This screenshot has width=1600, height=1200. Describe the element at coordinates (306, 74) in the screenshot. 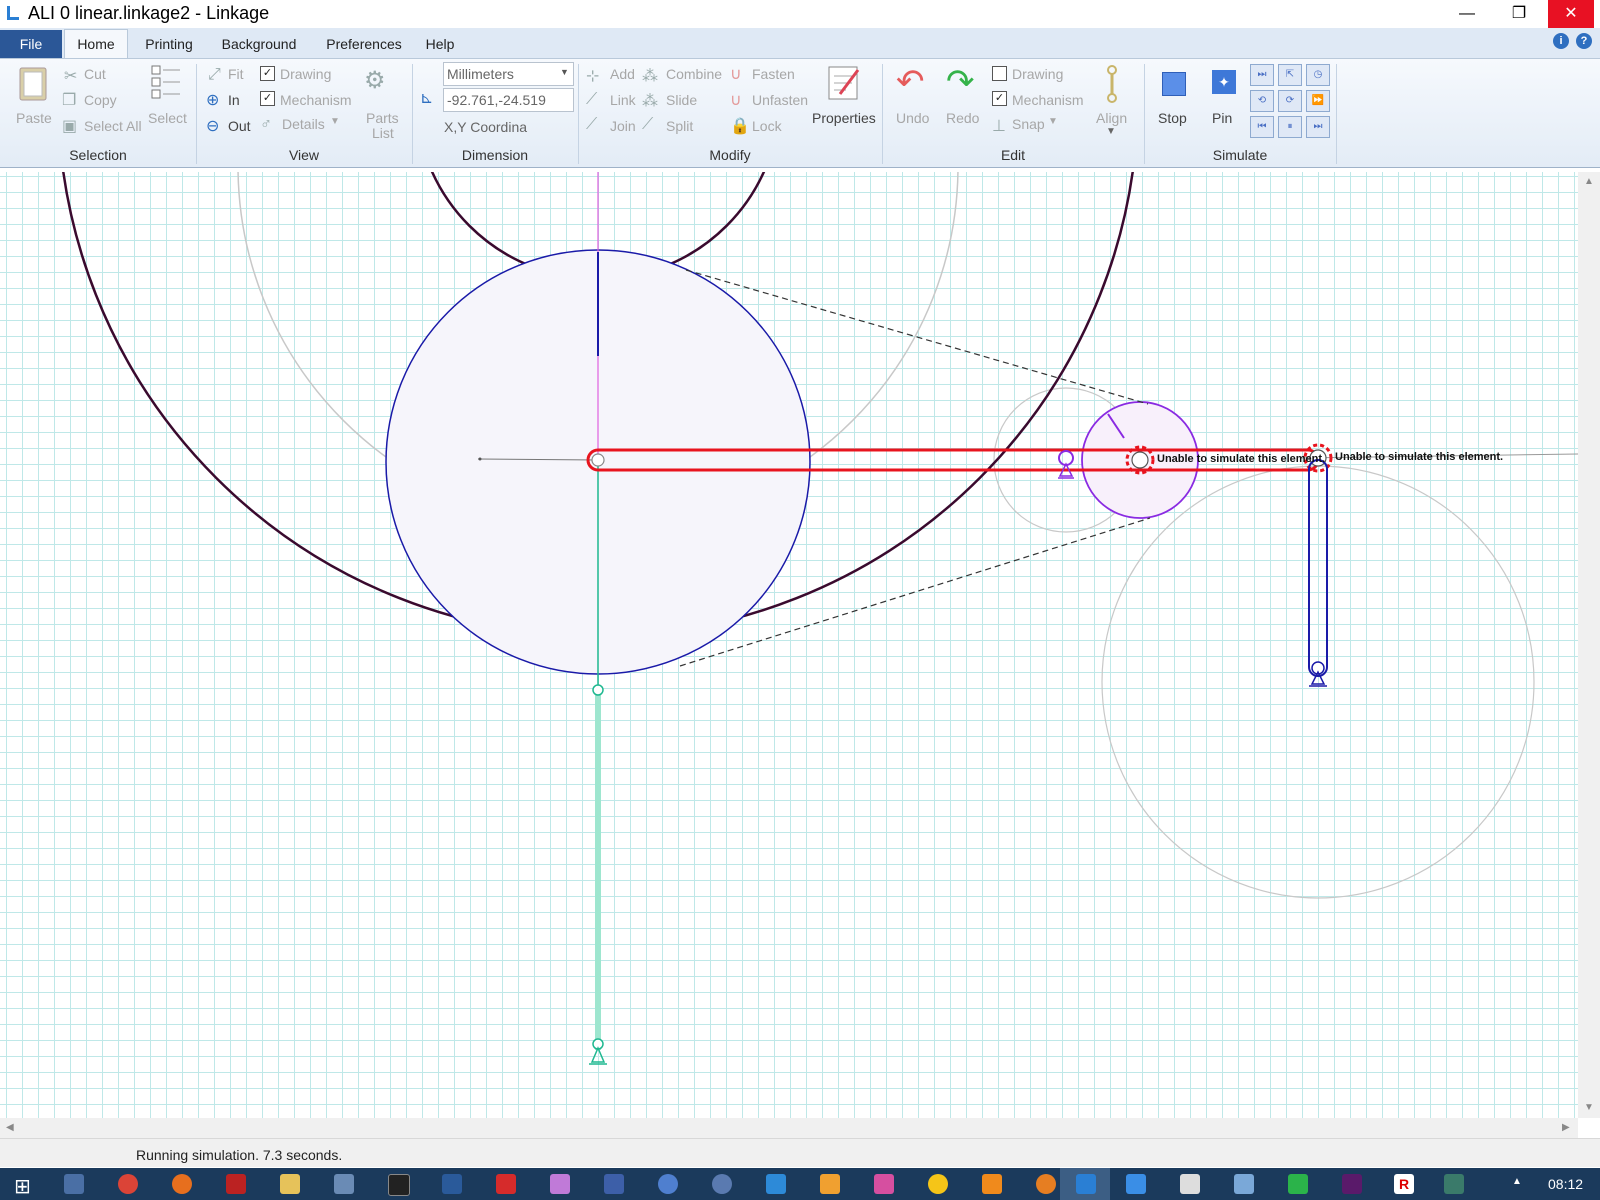

I see `view-drawing-label: Drawing` at that location.